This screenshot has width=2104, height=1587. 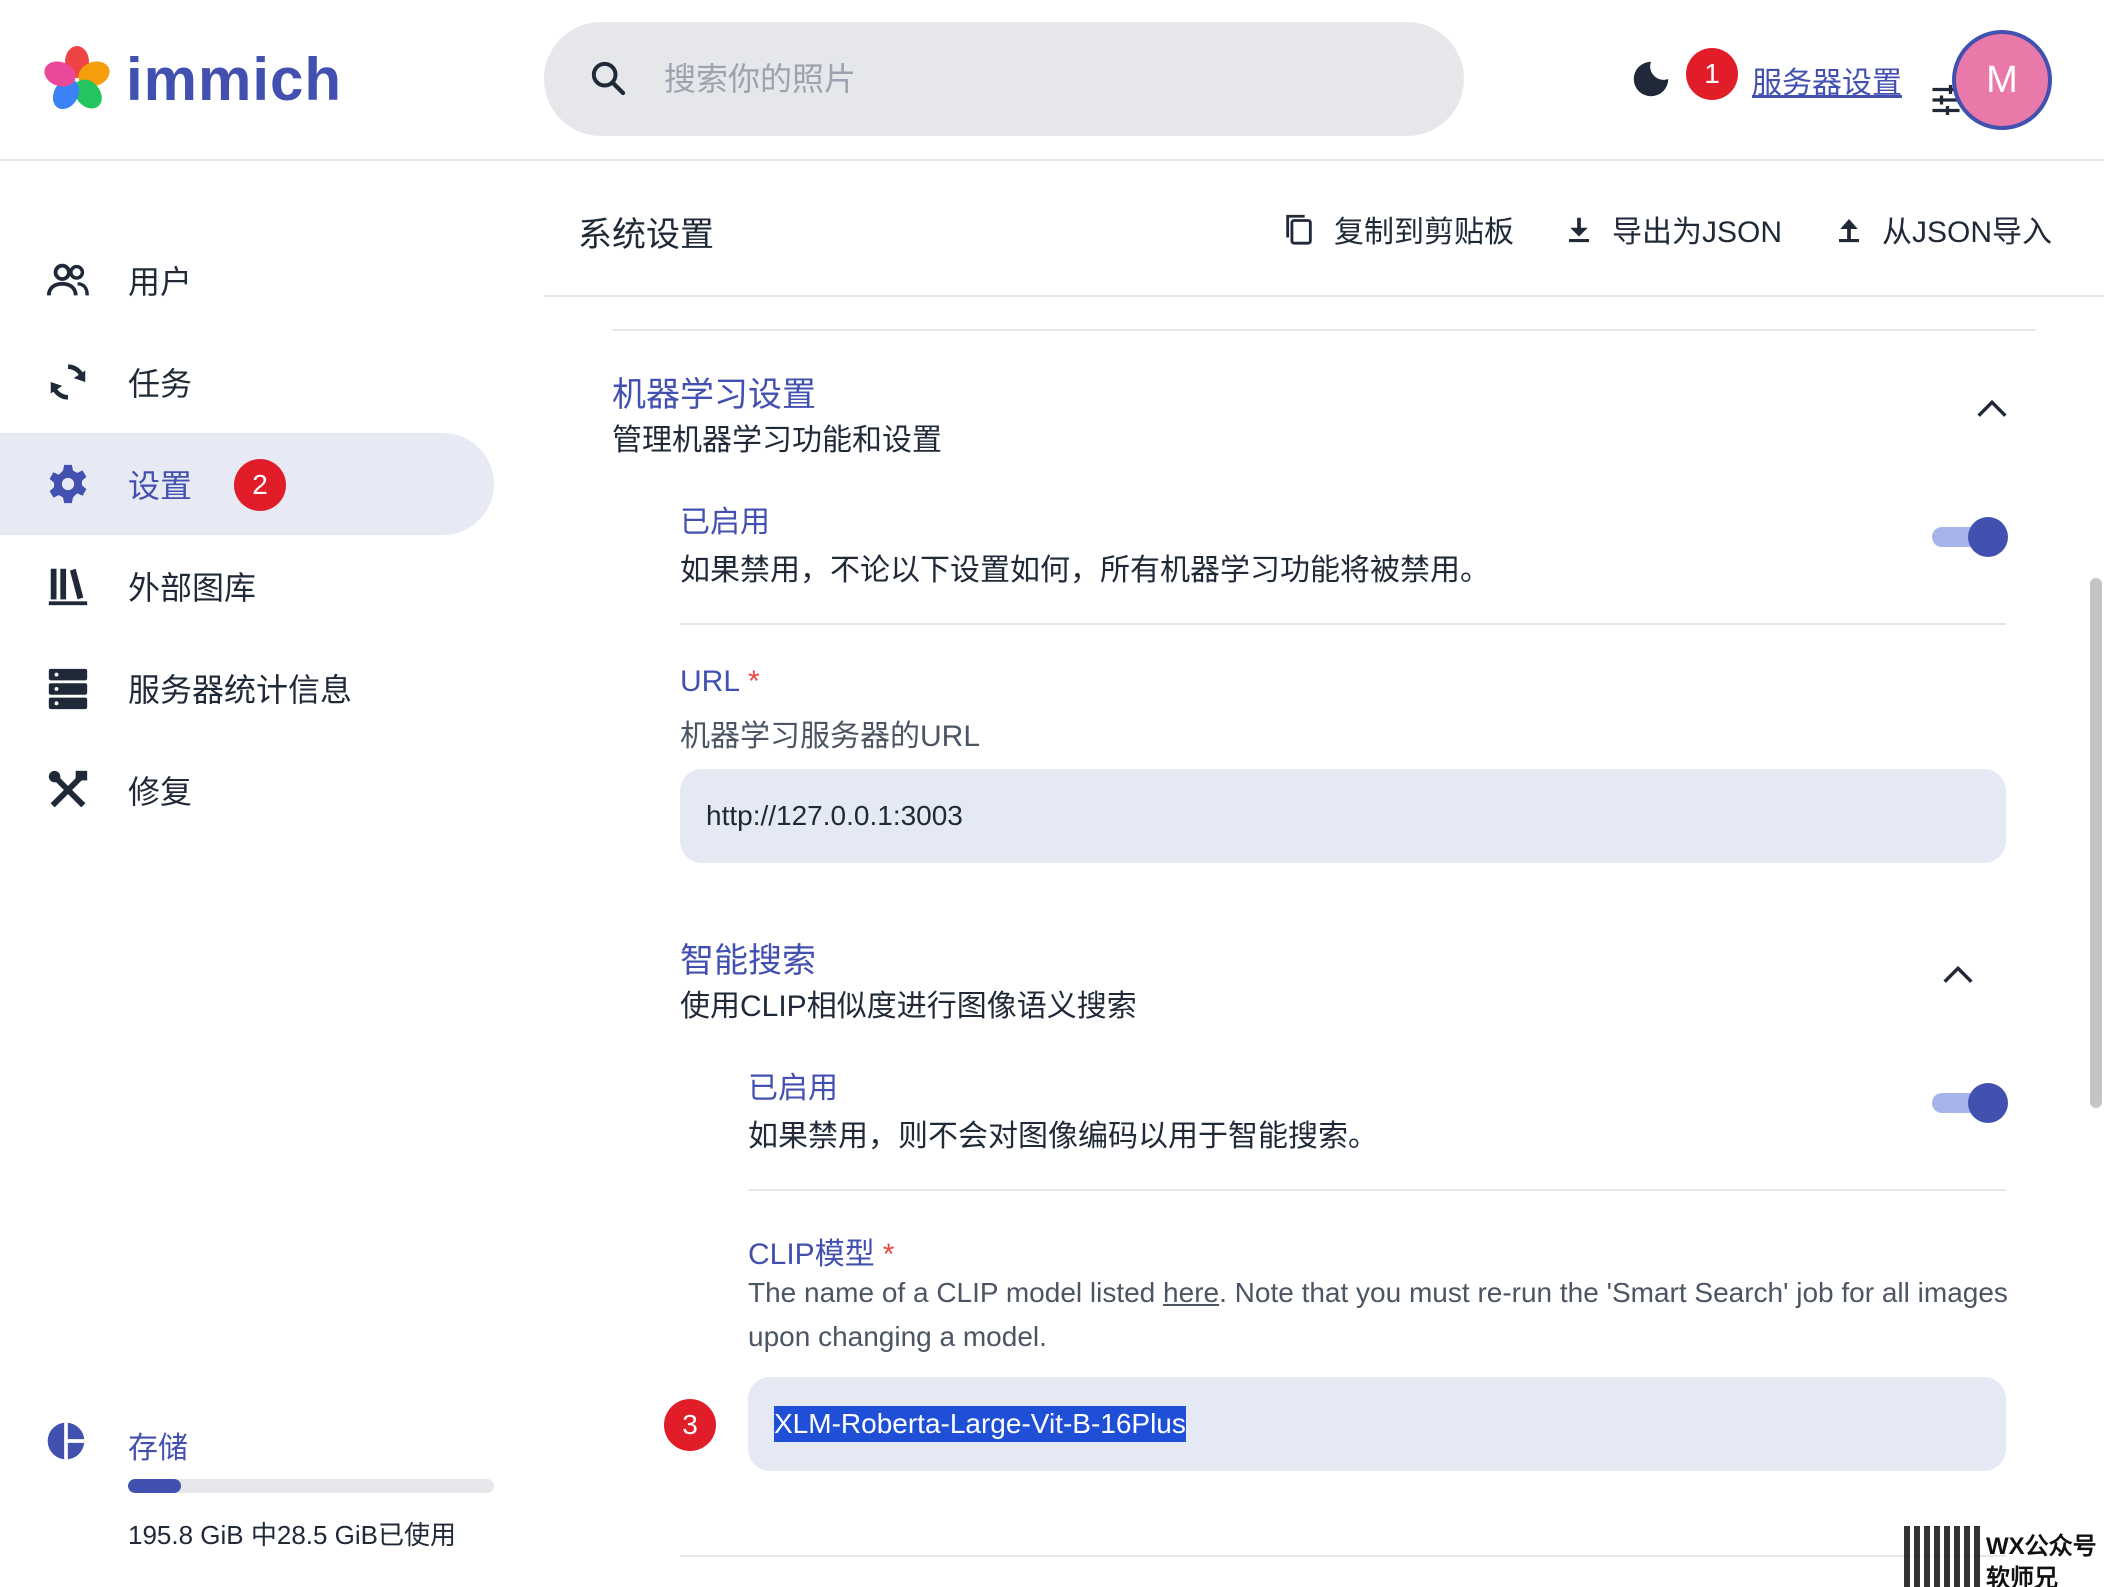 I want to click on search-icon, so click(x=608, y=80).